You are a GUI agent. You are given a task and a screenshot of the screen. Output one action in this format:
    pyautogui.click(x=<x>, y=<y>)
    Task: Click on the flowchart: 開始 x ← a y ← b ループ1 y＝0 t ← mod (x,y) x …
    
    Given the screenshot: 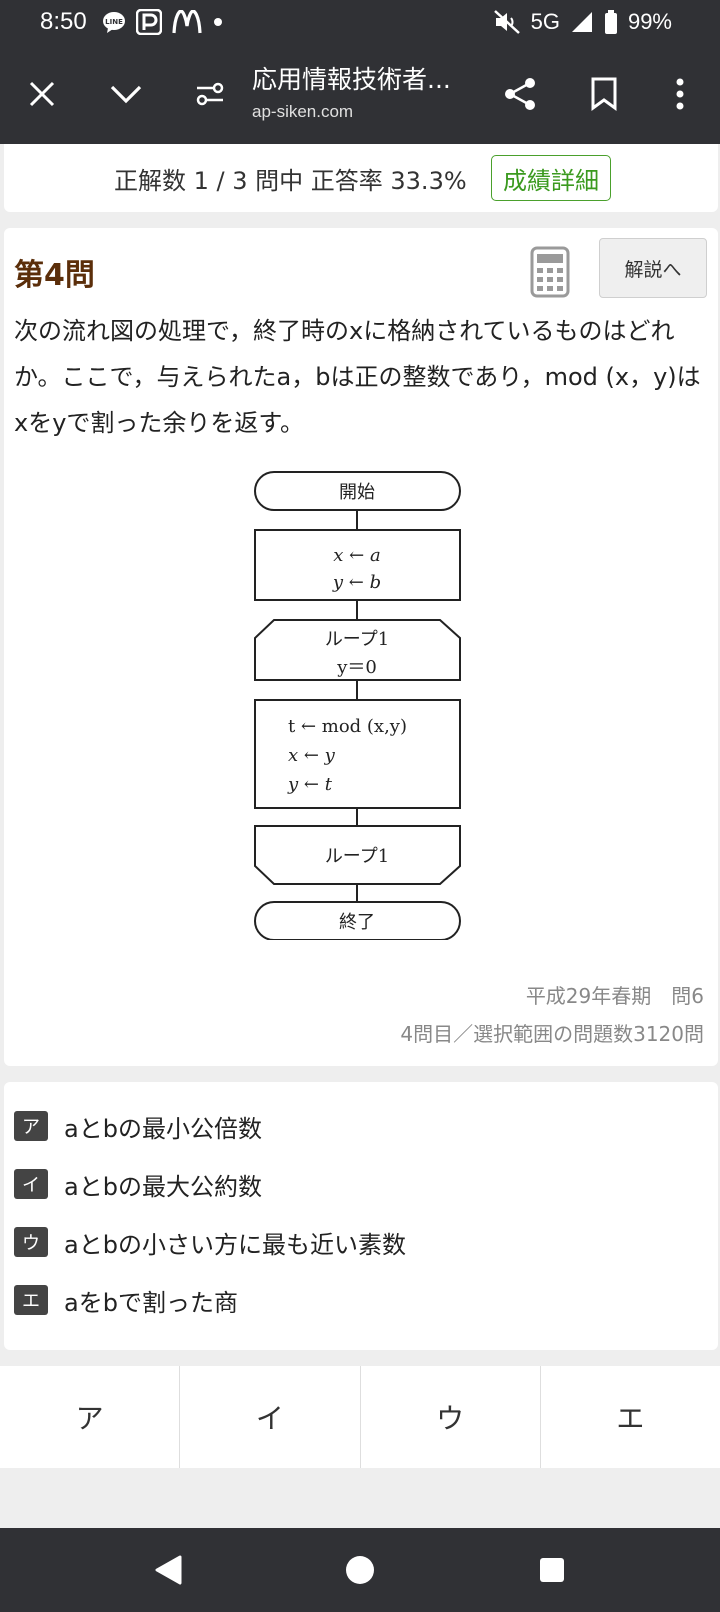 What is the action you would take?
    pyautogui.click(x=357, y=705)
    